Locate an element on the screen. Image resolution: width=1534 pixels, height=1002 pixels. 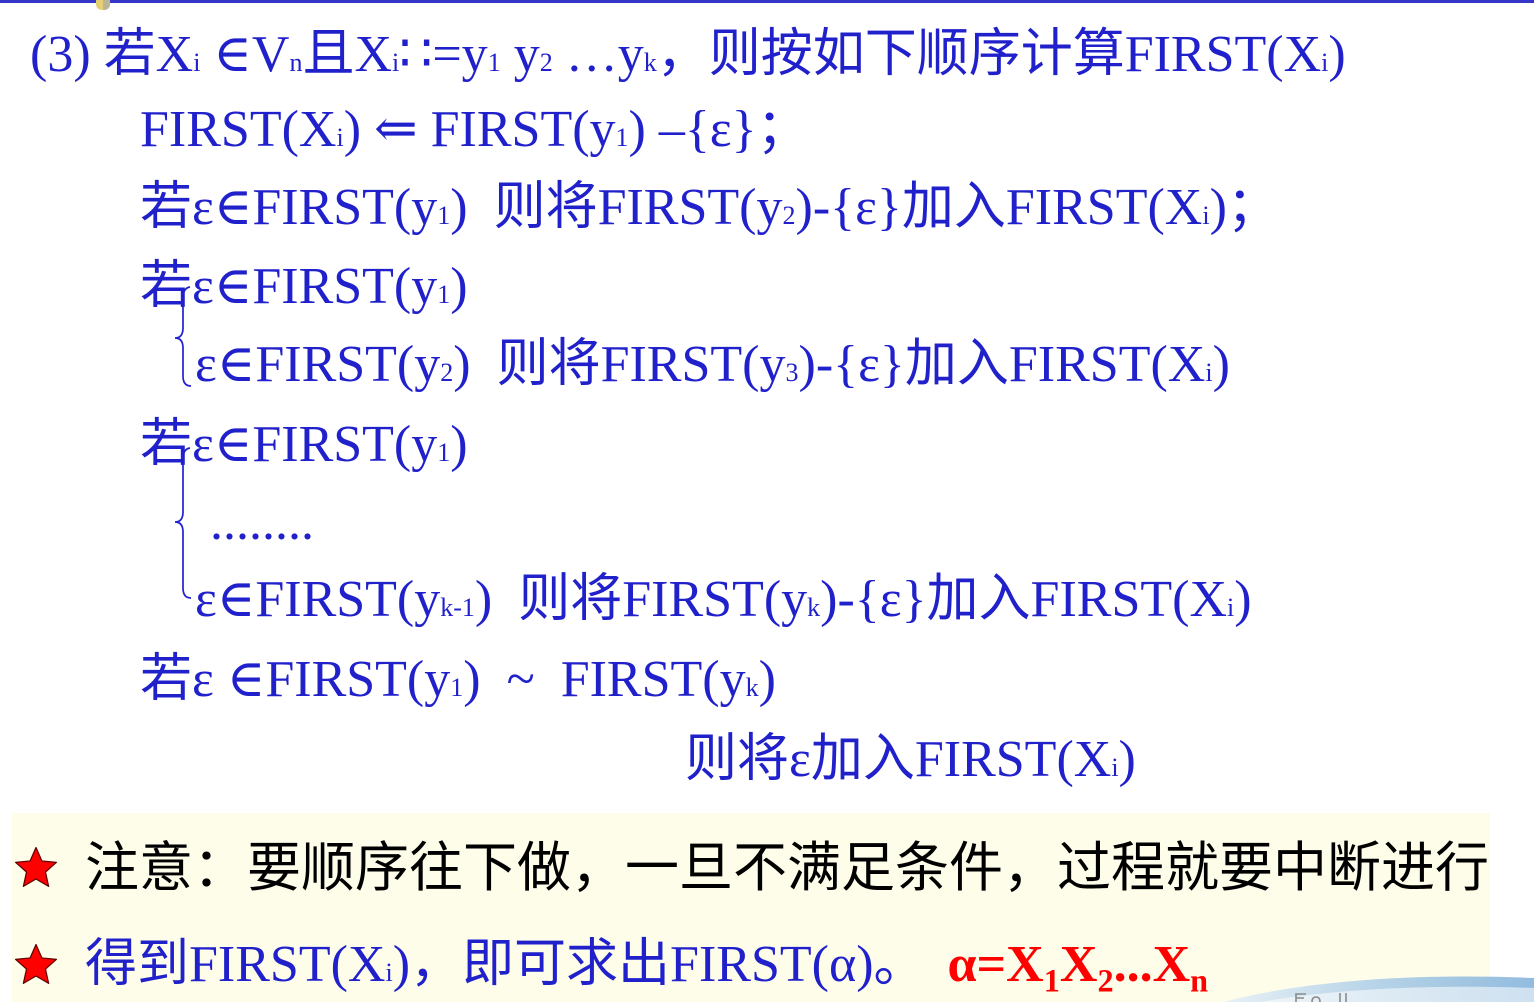
note-item-order: 注意：要顺序往下做，一旦不满足条件，过程就要中断进行 is located at coordinates (751, 868).